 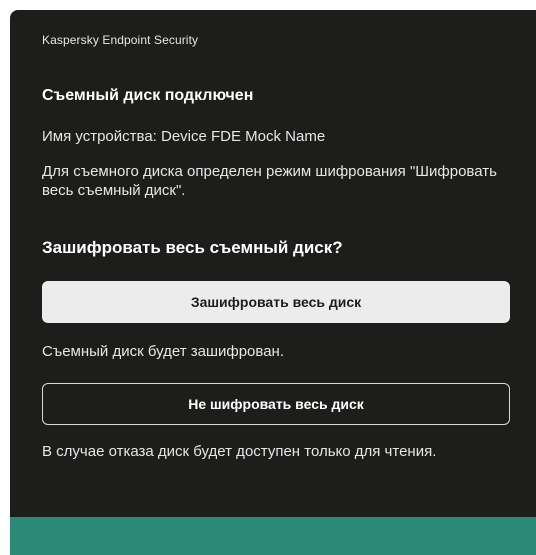 What do you see at coordinates (276, 404) in the screenshot?
I see `skip-encryption-button: Не шифровать весь диск` at bounding box center [276, 404].